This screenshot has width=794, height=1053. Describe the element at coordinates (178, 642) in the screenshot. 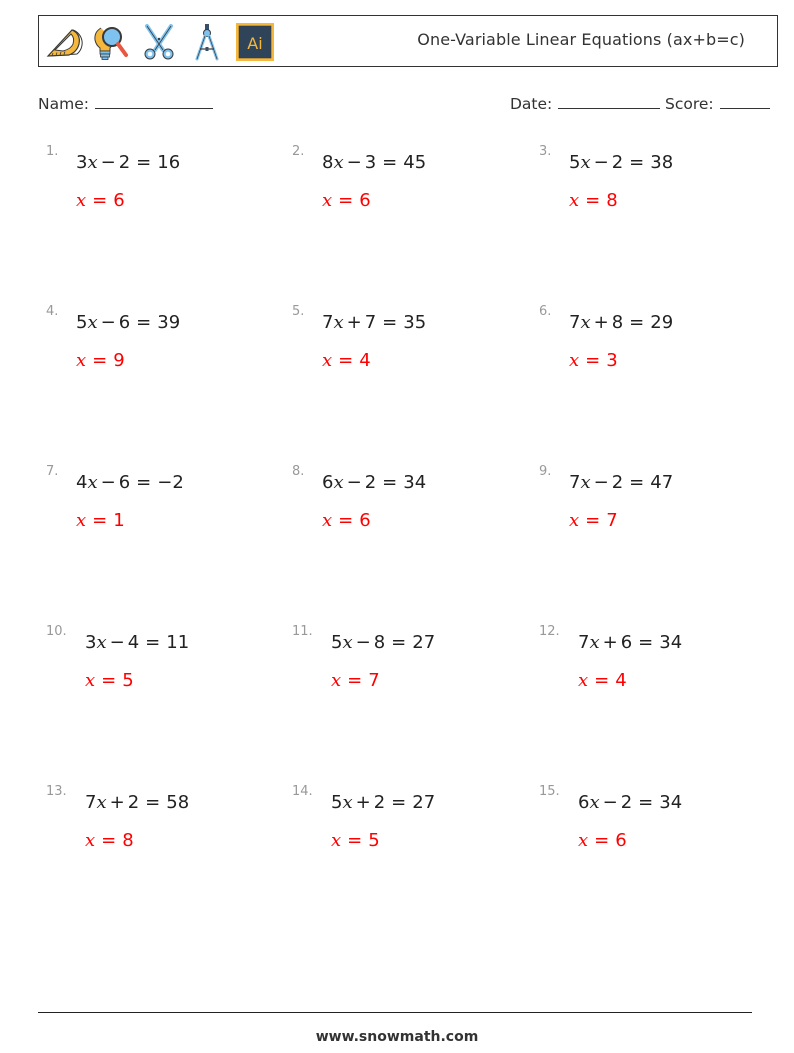

I see `equation-result: 11` at that location.